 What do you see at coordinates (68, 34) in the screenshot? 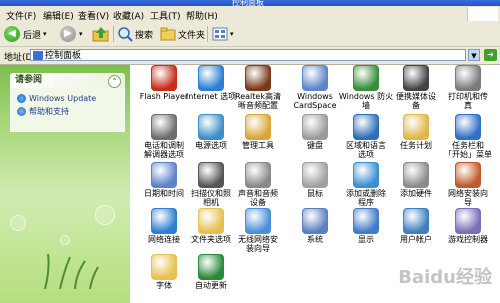
I see `forward-arrow-icon: ▶` at bounding box center [68, 34].